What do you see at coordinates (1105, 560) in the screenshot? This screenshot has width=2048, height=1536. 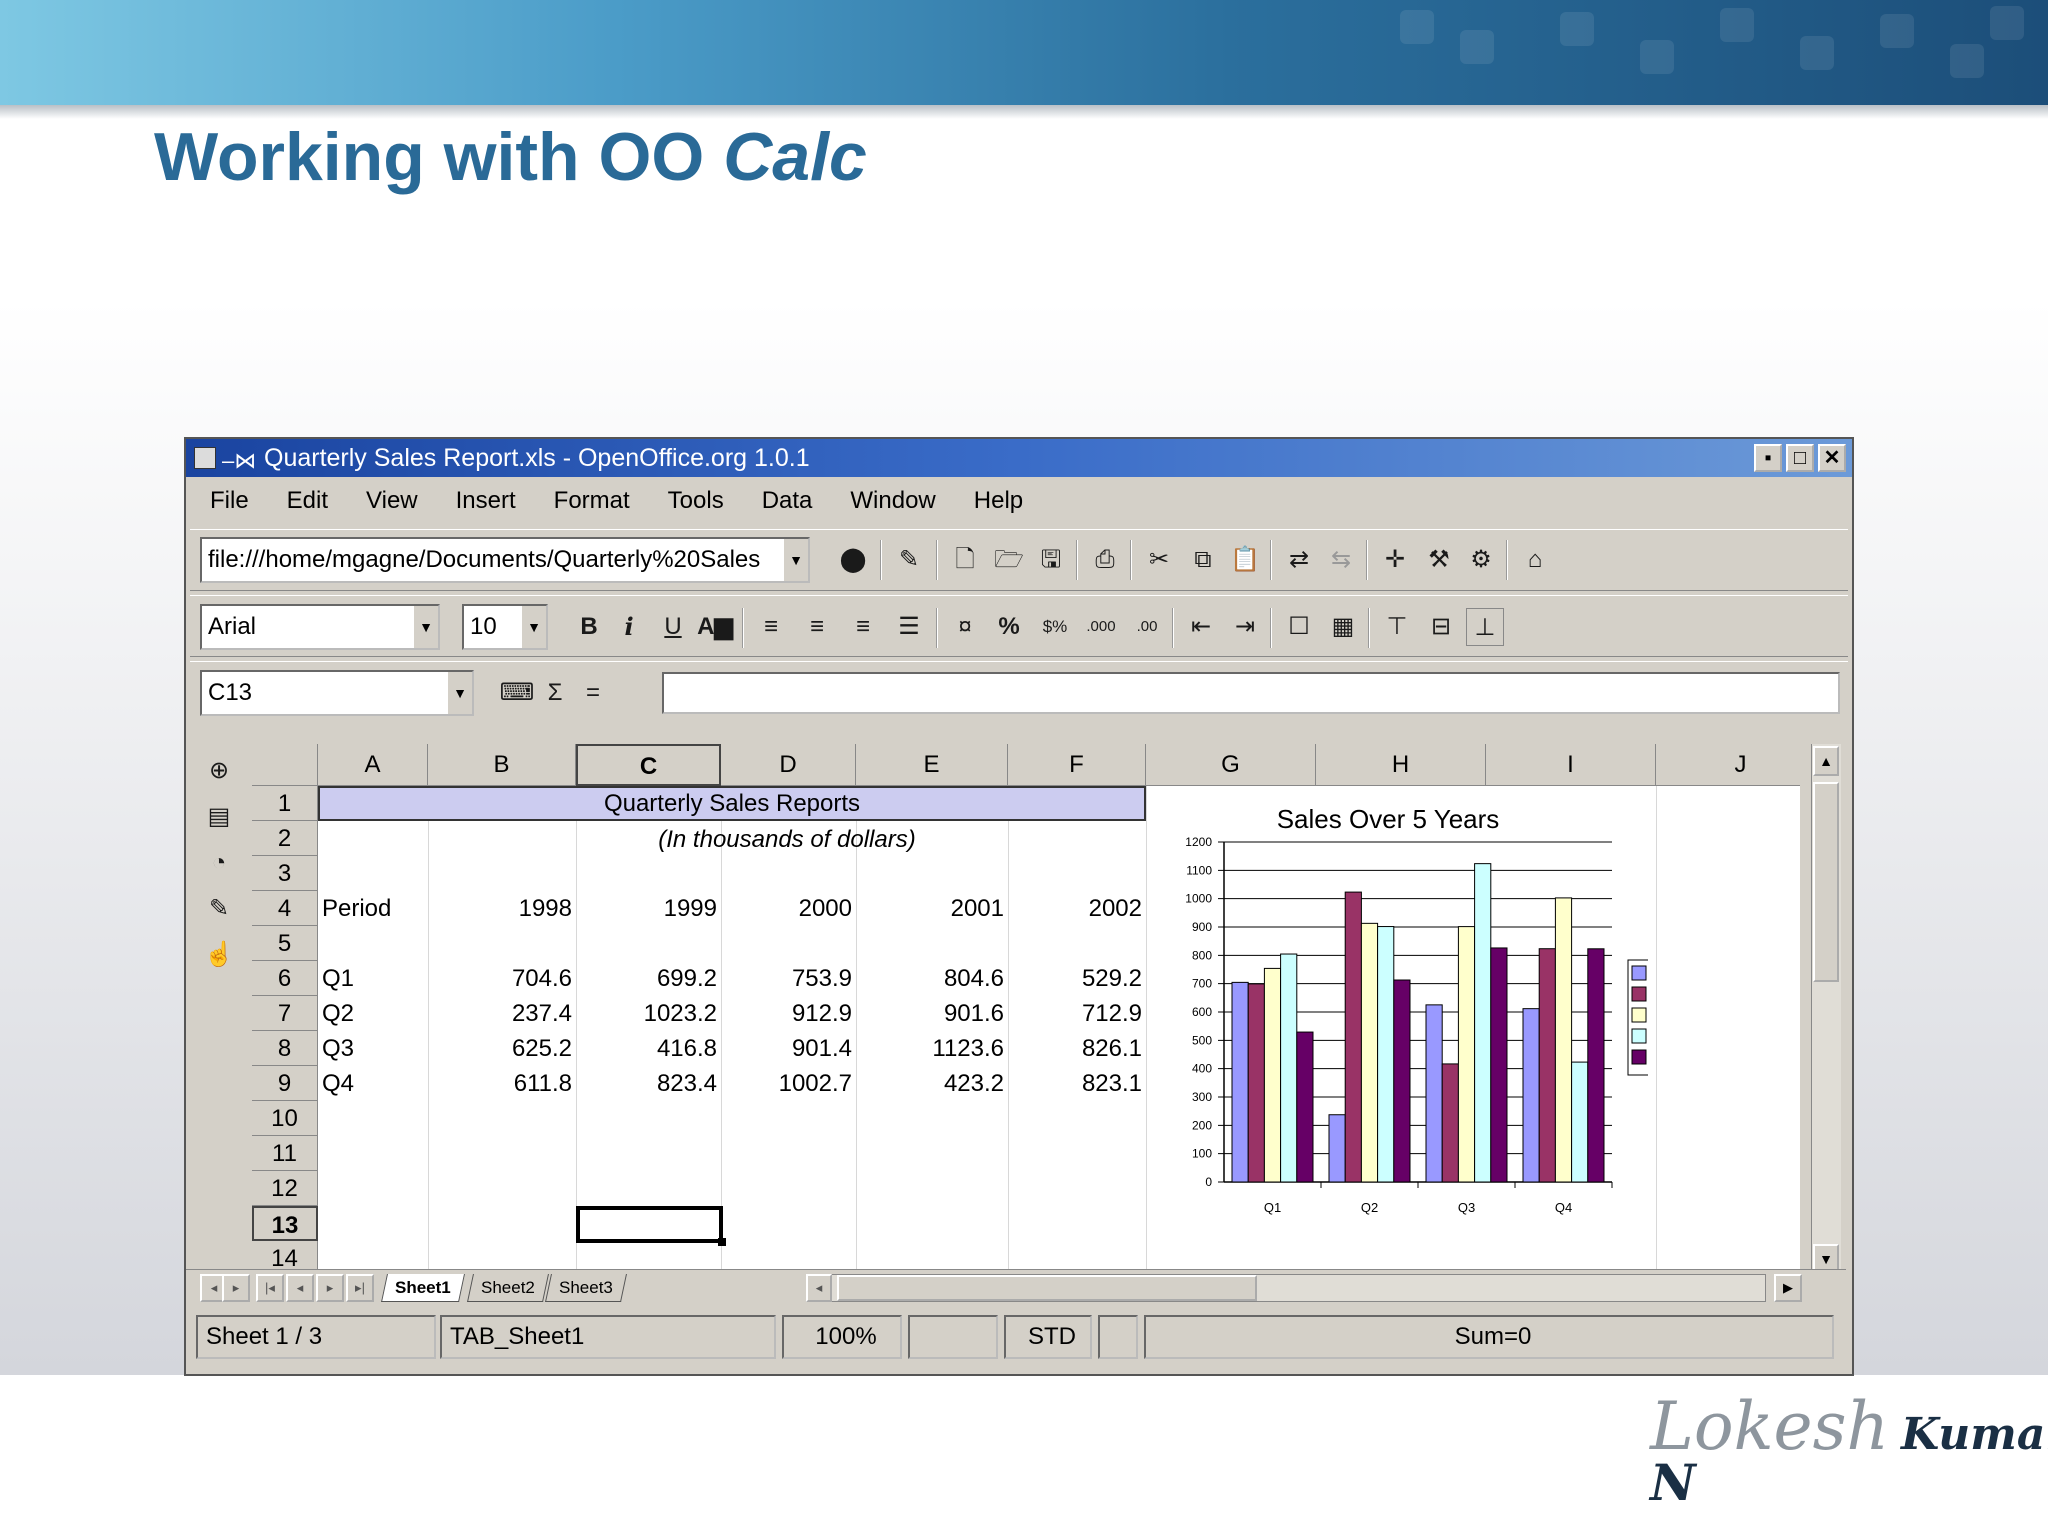 I see `print-icon: ⎙` at bounding box center [1105, 560].